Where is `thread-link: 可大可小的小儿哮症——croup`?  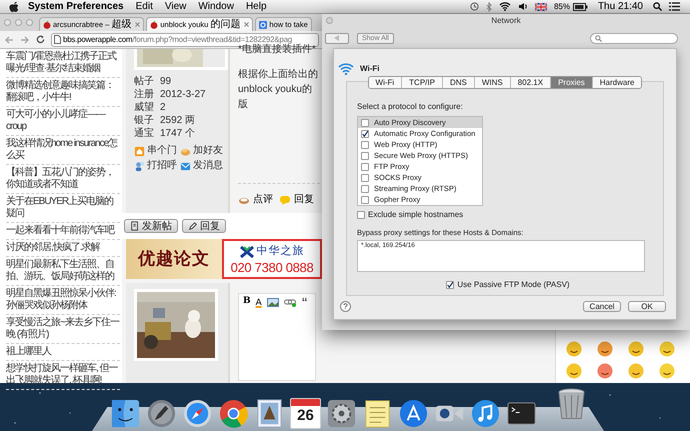 thread-link: 可大可小的小儿哮症——croup is located at coordinates (63, 121).